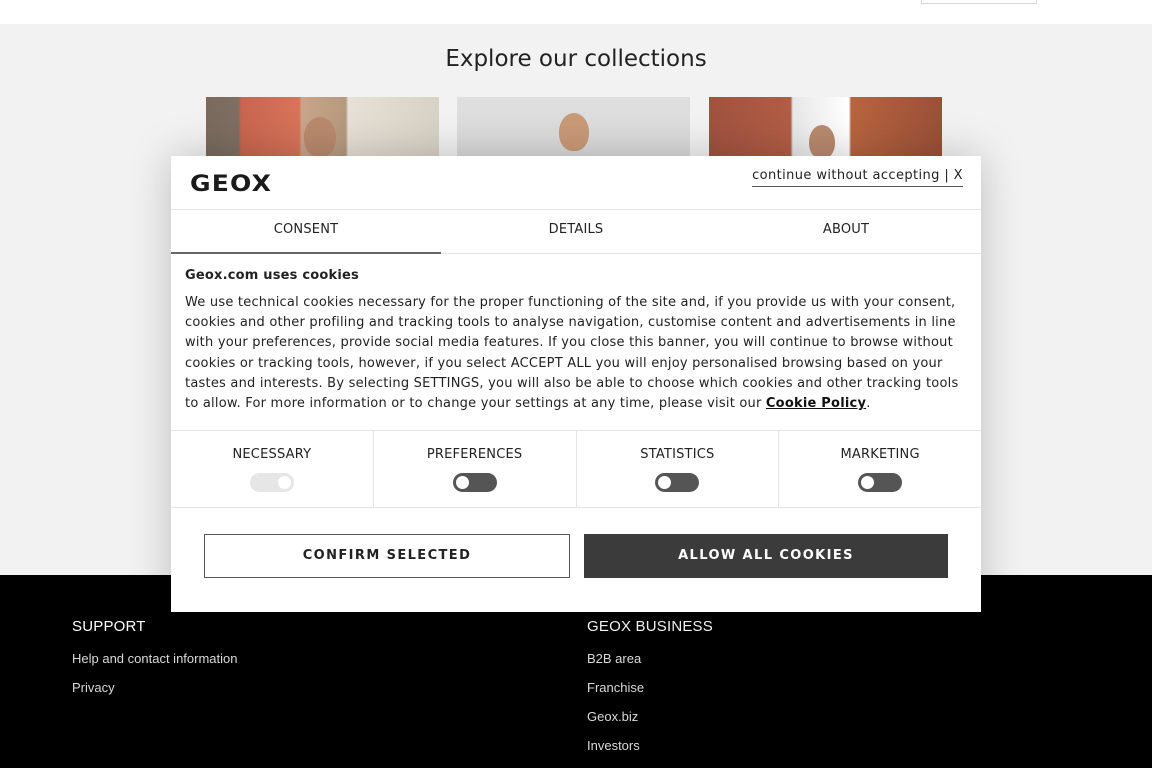 The image size is (1152, 768). Describe the element at coordinates (650, 626) in the screenshot. I see `footer-heading-business: GEOX BUSINESS` at that location.